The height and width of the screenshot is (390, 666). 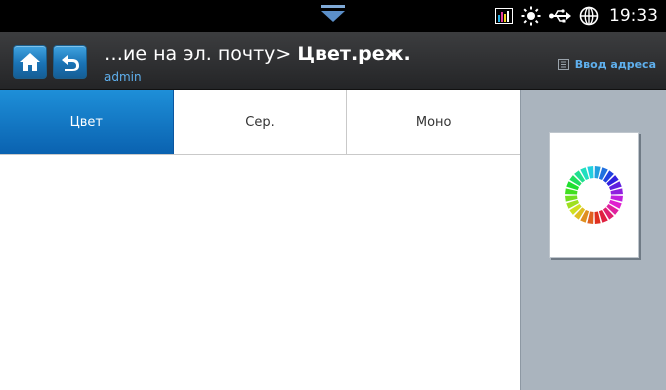 I want to click on address-entry-button: Ввод адреса, so click(x=606, y=64).